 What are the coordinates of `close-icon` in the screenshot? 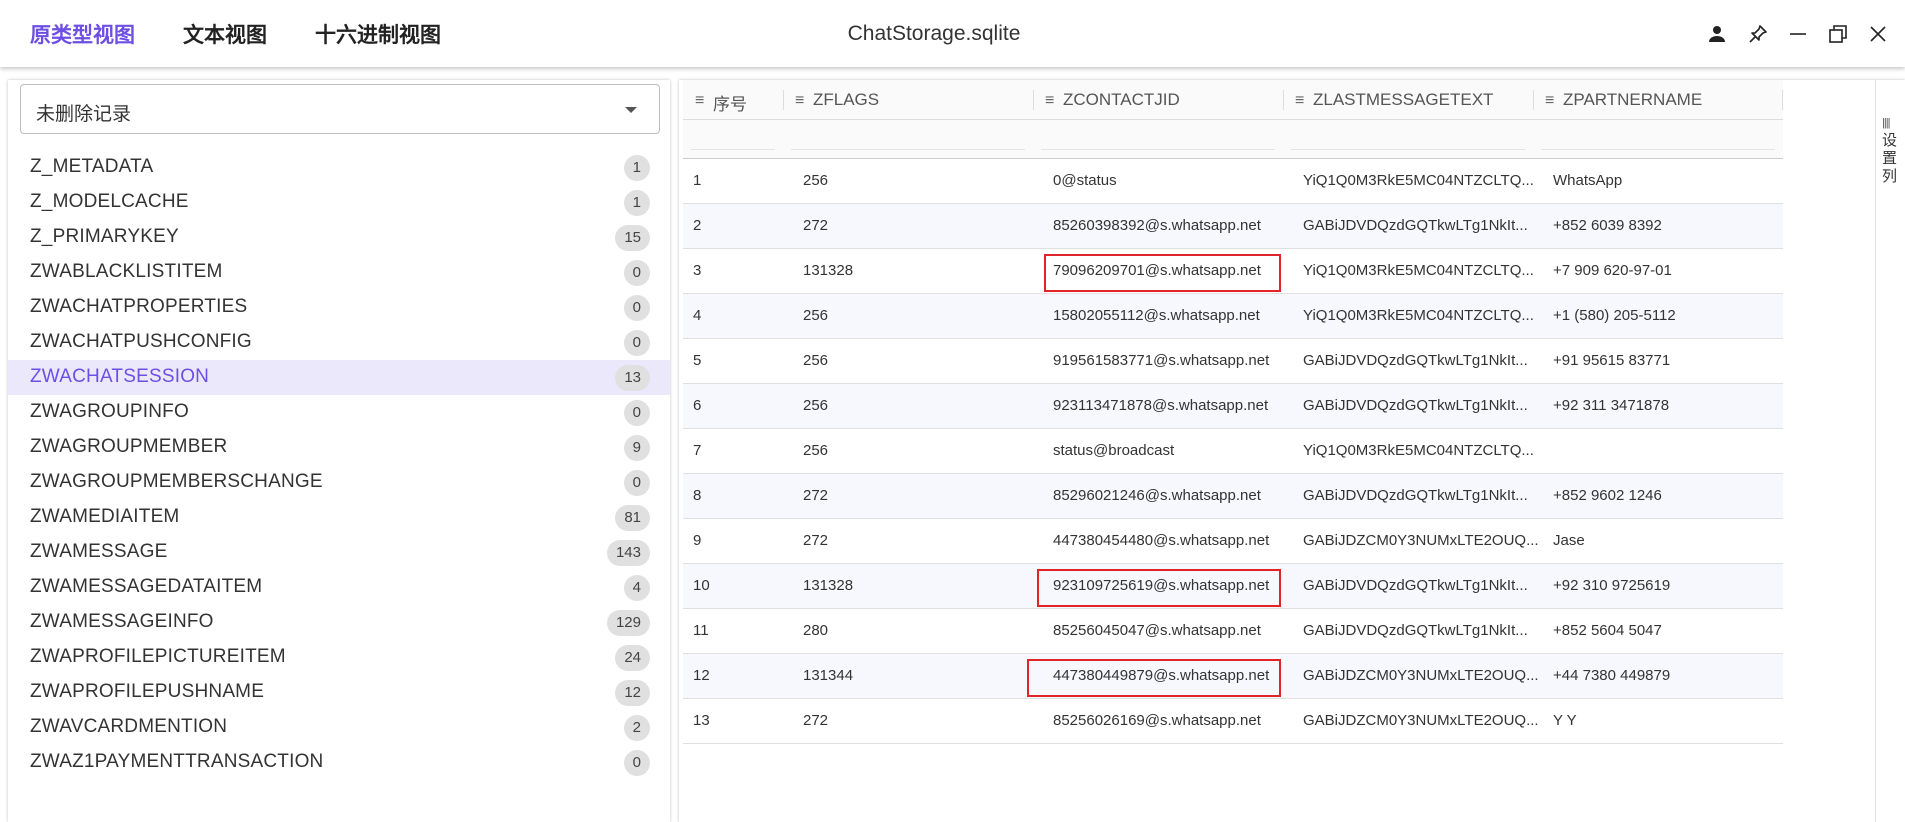 It's located at (1878, 34).